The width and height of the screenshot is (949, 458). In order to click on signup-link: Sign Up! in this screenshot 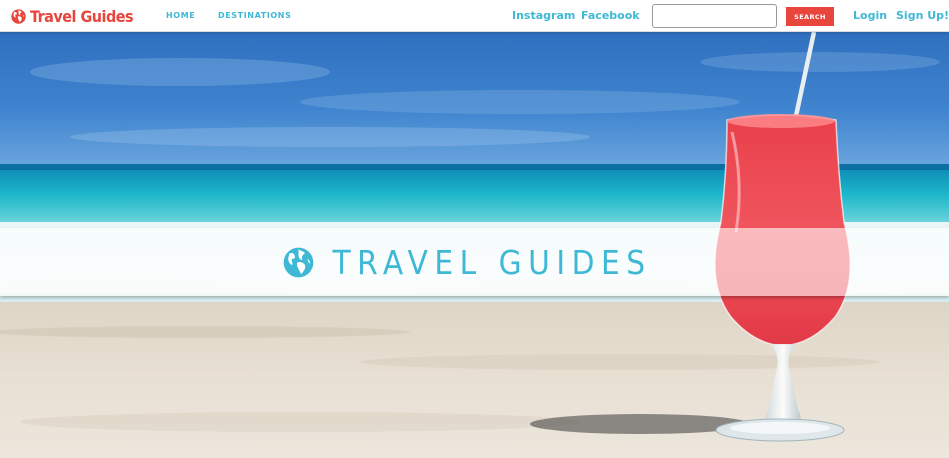, I will do `click(922, 15)`.